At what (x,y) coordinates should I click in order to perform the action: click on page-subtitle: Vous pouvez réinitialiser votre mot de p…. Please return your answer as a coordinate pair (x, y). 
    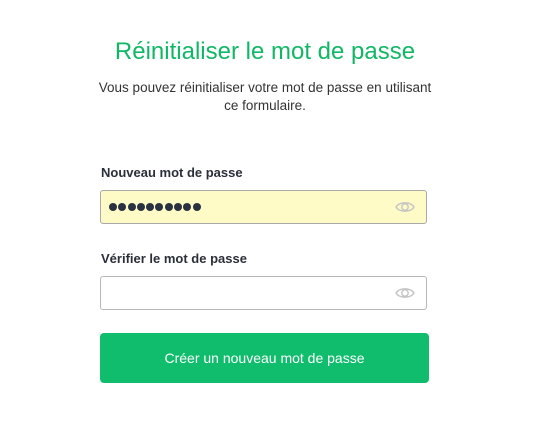
    Looking at the image, I should click on (265, 97).